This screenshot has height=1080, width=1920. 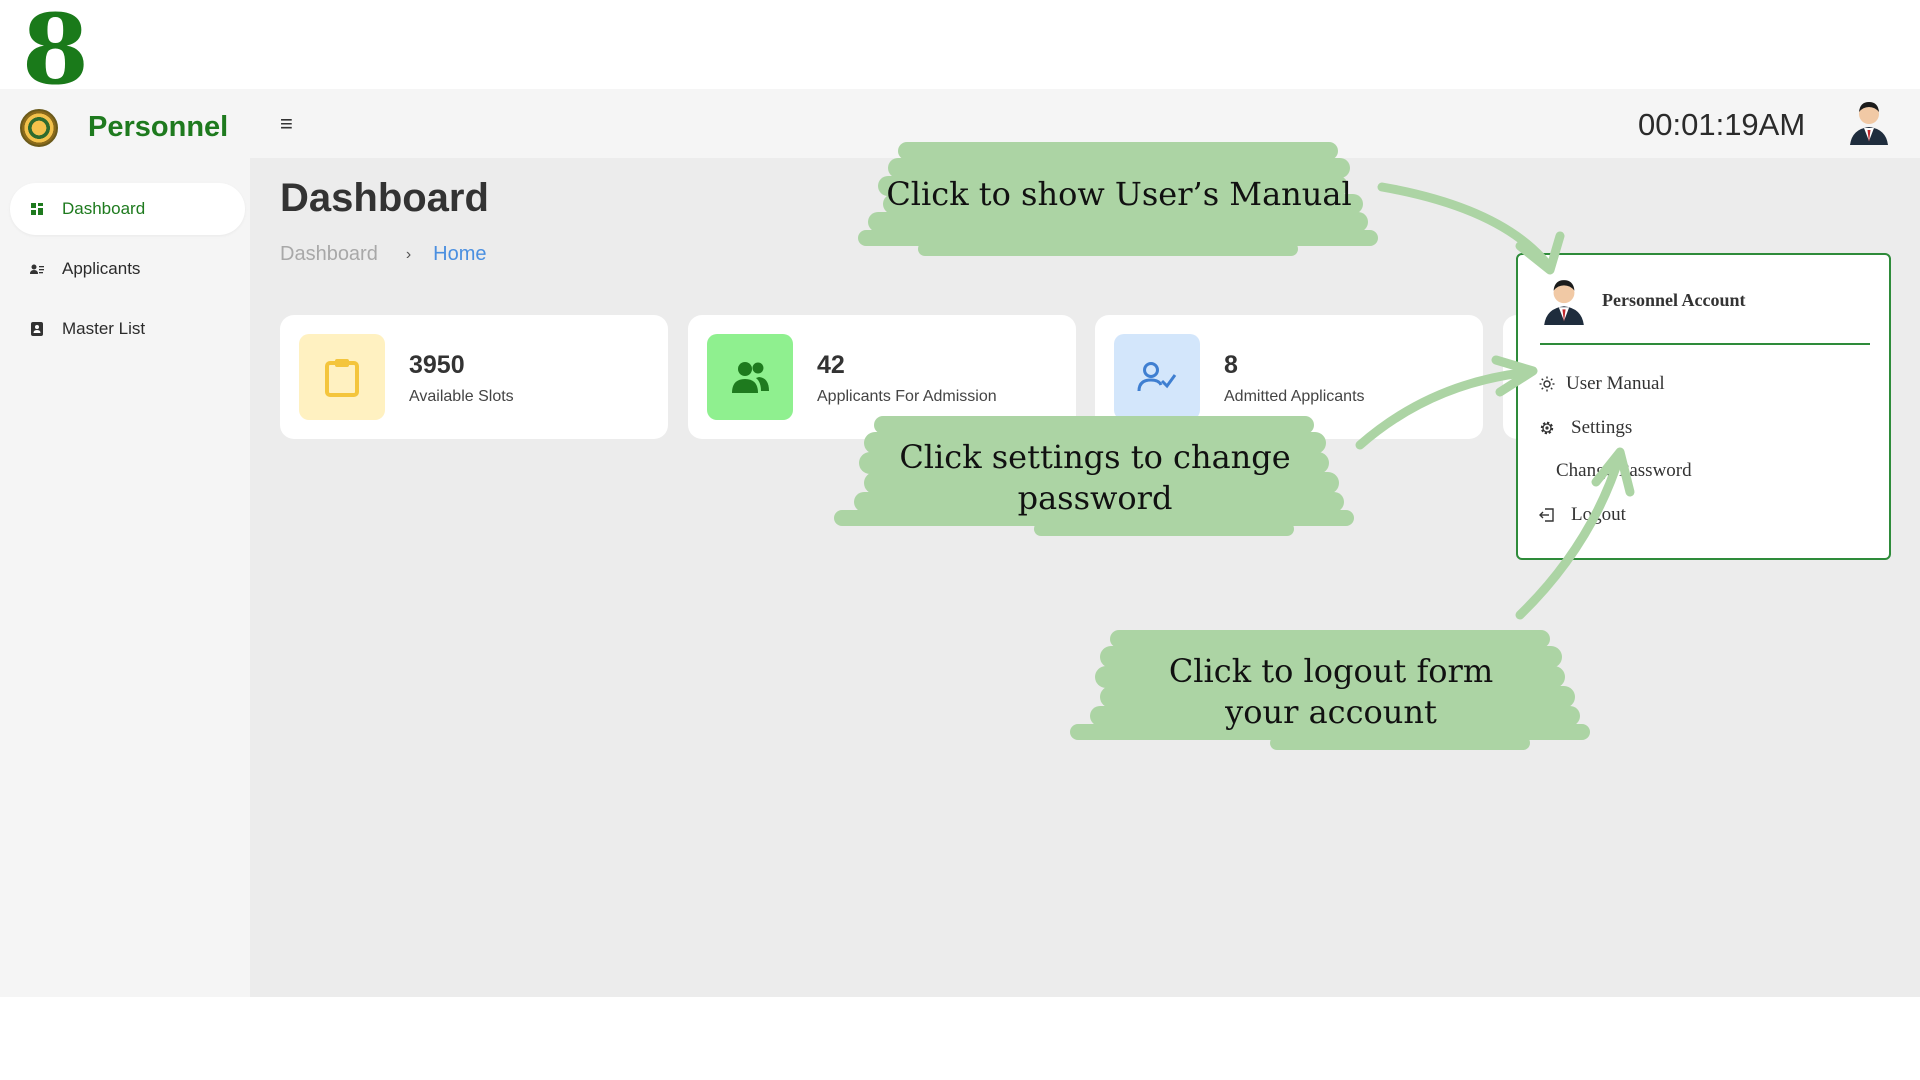 I want to click on callout-text: Click settings to change password, so click(x=1094, y=478).